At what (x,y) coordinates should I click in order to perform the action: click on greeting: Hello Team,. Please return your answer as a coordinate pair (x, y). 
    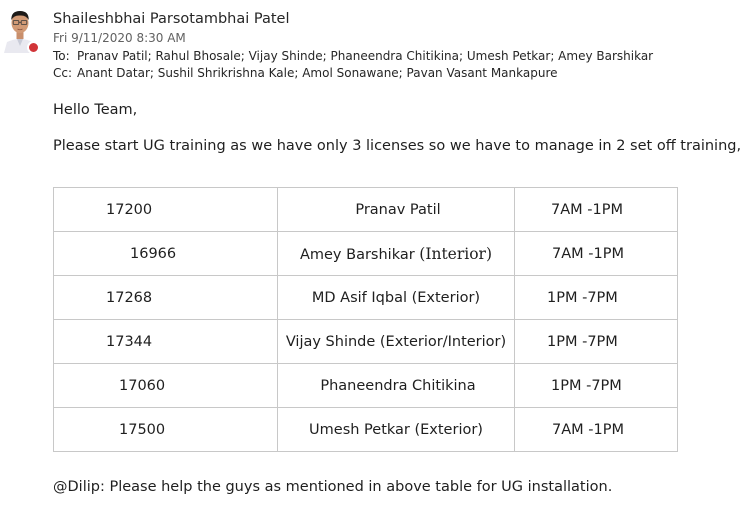
    Looking at the image, I should click on (95, 110).